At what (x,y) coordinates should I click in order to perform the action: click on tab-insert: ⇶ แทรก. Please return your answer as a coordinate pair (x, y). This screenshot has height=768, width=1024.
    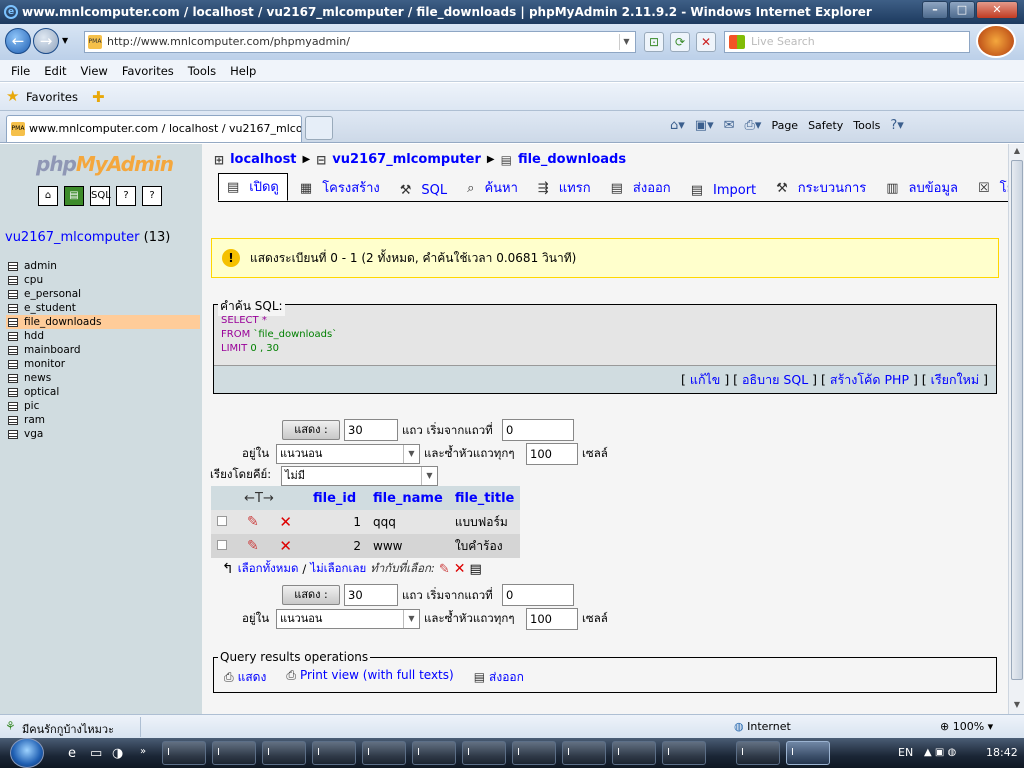
    Looking at the image, I should click on (564, 189).